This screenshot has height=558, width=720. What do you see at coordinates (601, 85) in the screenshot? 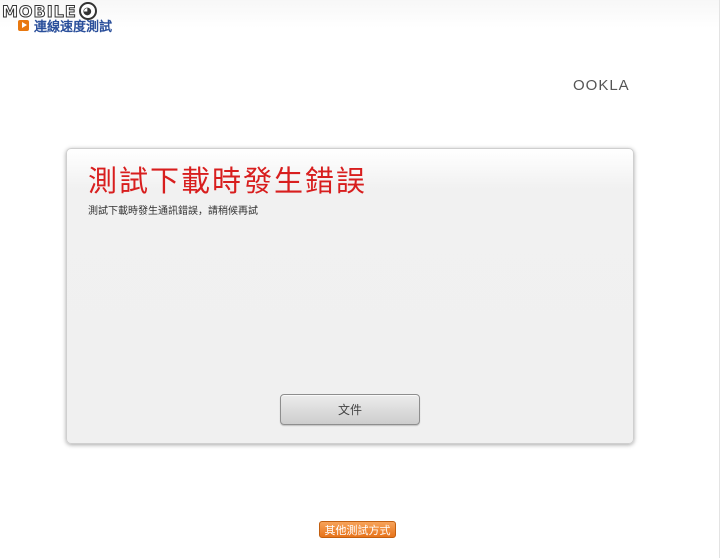
I see `ookla-logo: OOKLA` at bounding box center [601, 85].